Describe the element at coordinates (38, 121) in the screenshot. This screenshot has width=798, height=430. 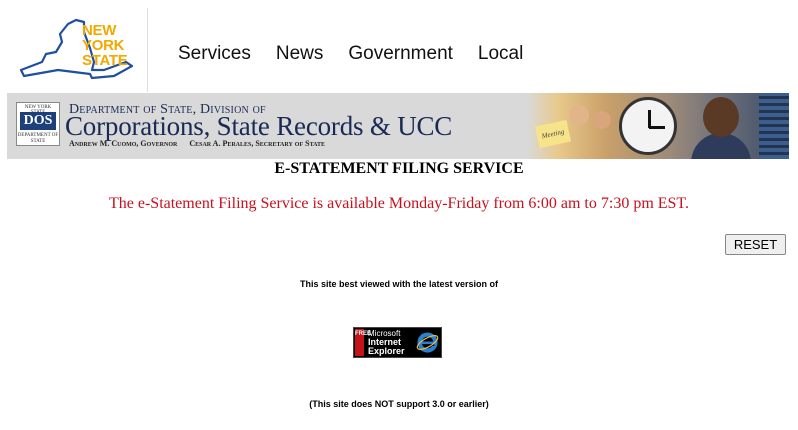
I see `seal-mark-text: DOS` at that location.